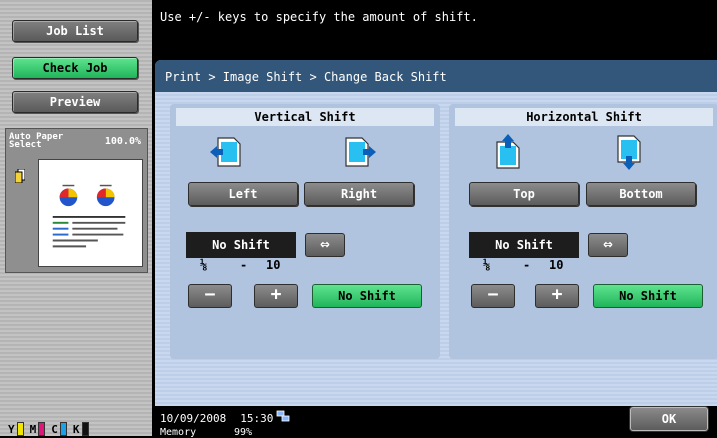 The width and height of the screenshot is (717, 438). What do you see at coordinates (360, 152) in the screenshot?
I see `shift-right-icon` at bounding box center [360, 152].